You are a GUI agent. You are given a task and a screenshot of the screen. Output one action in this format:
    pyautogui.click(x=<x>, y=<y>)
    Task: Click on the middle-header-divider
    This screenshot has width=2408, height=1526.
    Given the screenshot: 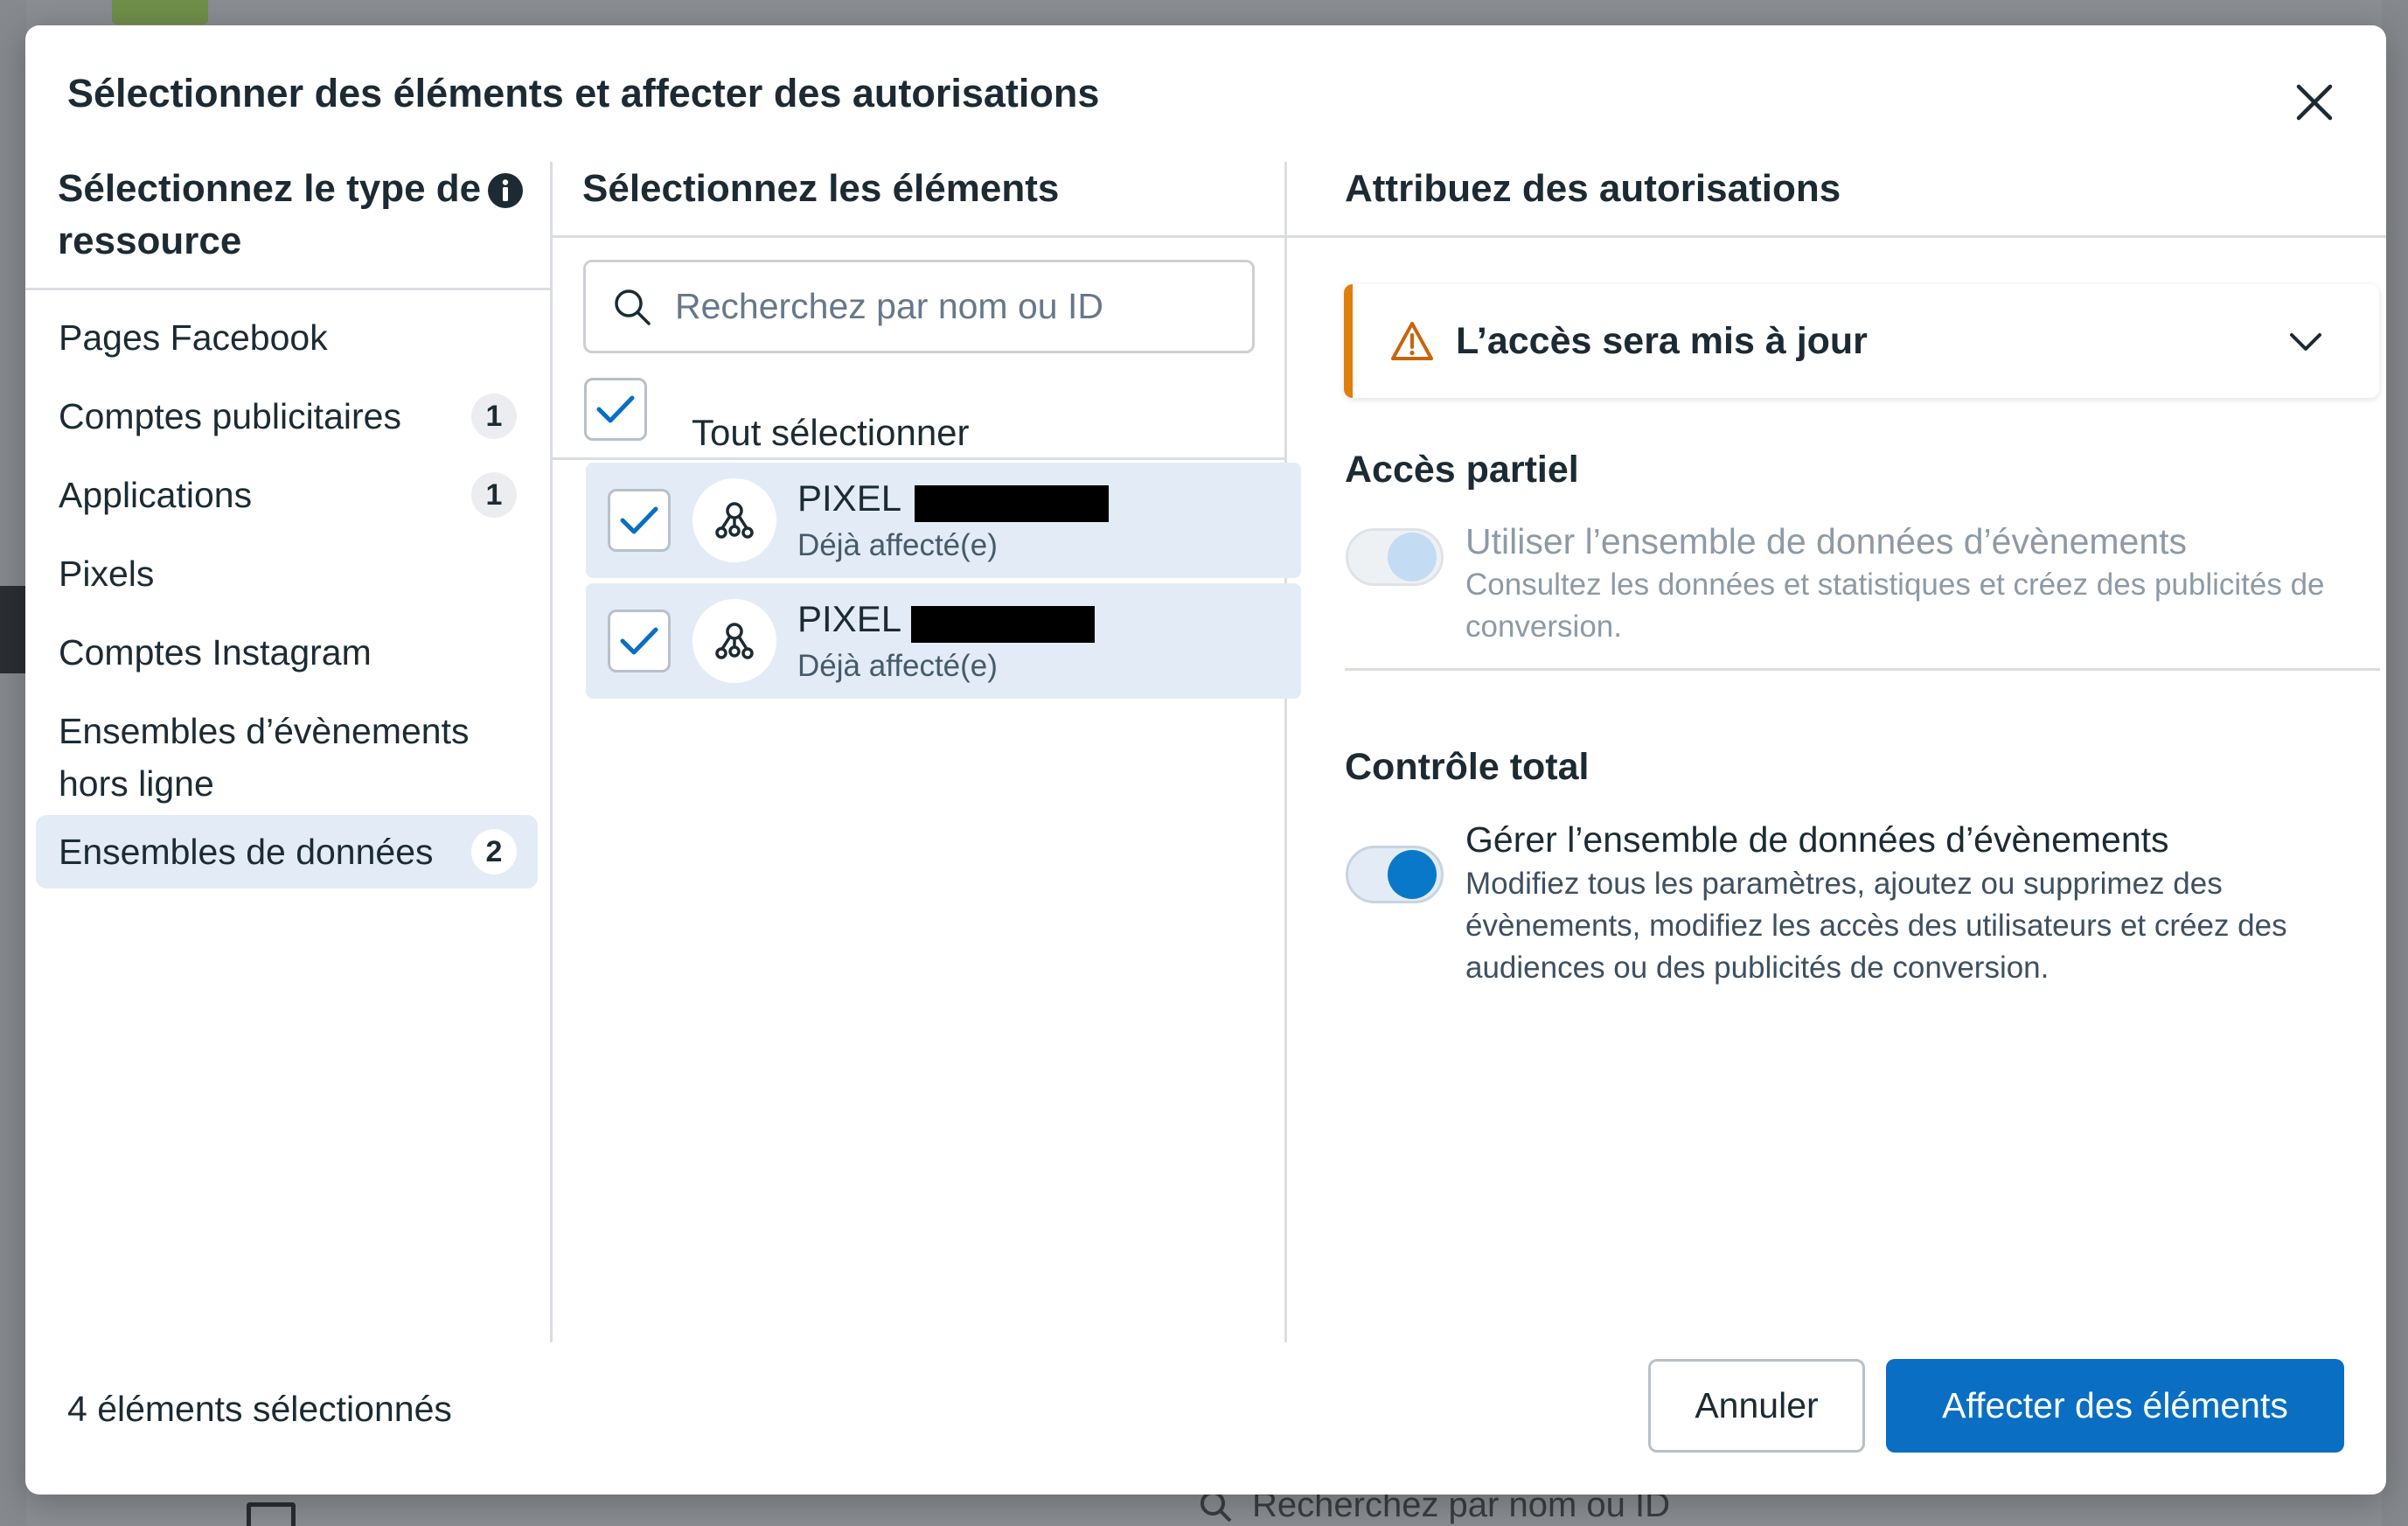 What is the action you would take?
    pyautogui.click(x=918, y=236)
    